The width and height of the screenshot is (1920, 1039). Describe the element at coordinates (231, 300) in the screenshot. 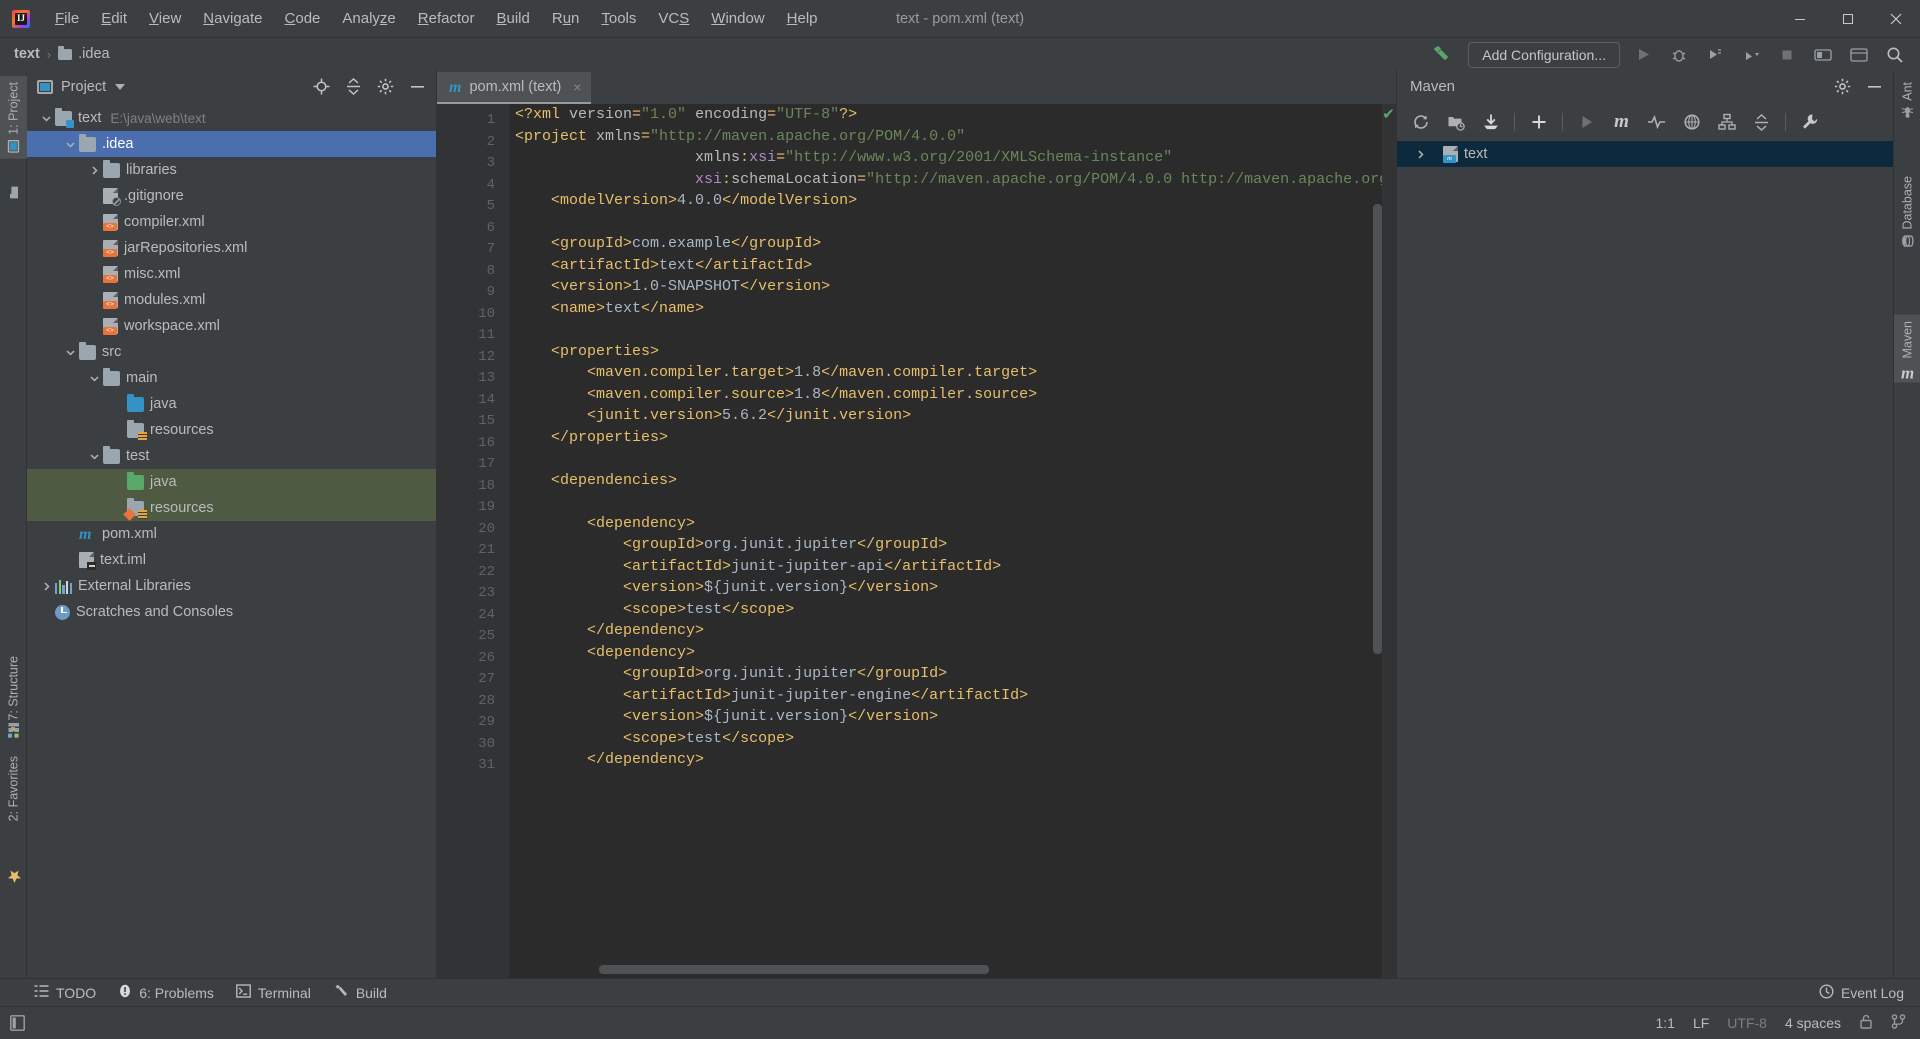

I see `tree-node-modules-xml: <> modules.xml` at that location.